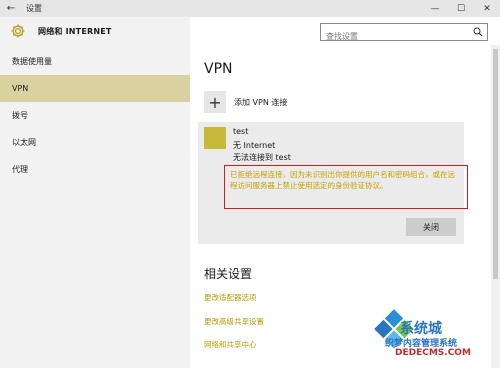 This screenshot has height=368, width=500. I want to click on vpn-name: test, so click(241, 131).